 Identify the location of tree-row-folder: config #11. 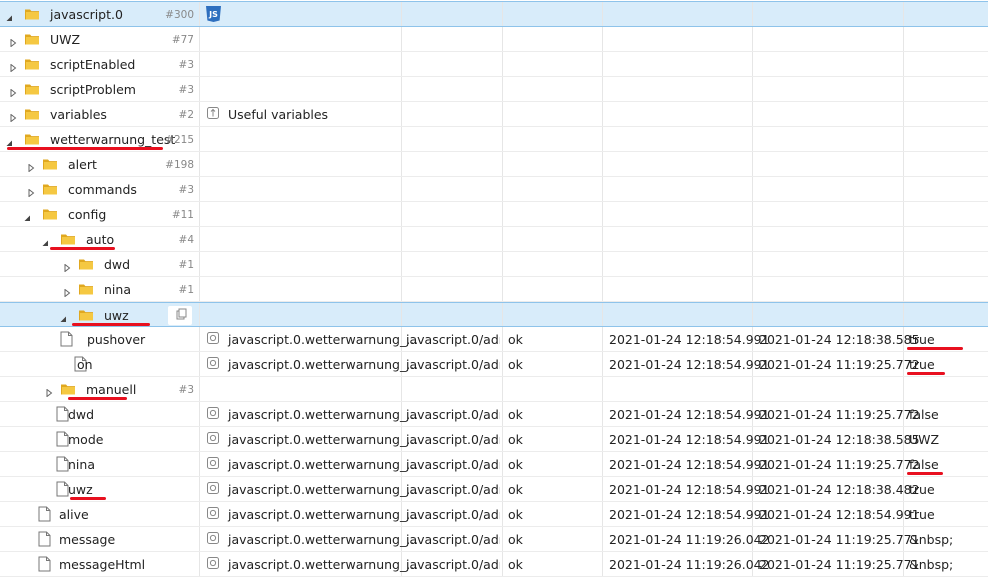
(494, 214).